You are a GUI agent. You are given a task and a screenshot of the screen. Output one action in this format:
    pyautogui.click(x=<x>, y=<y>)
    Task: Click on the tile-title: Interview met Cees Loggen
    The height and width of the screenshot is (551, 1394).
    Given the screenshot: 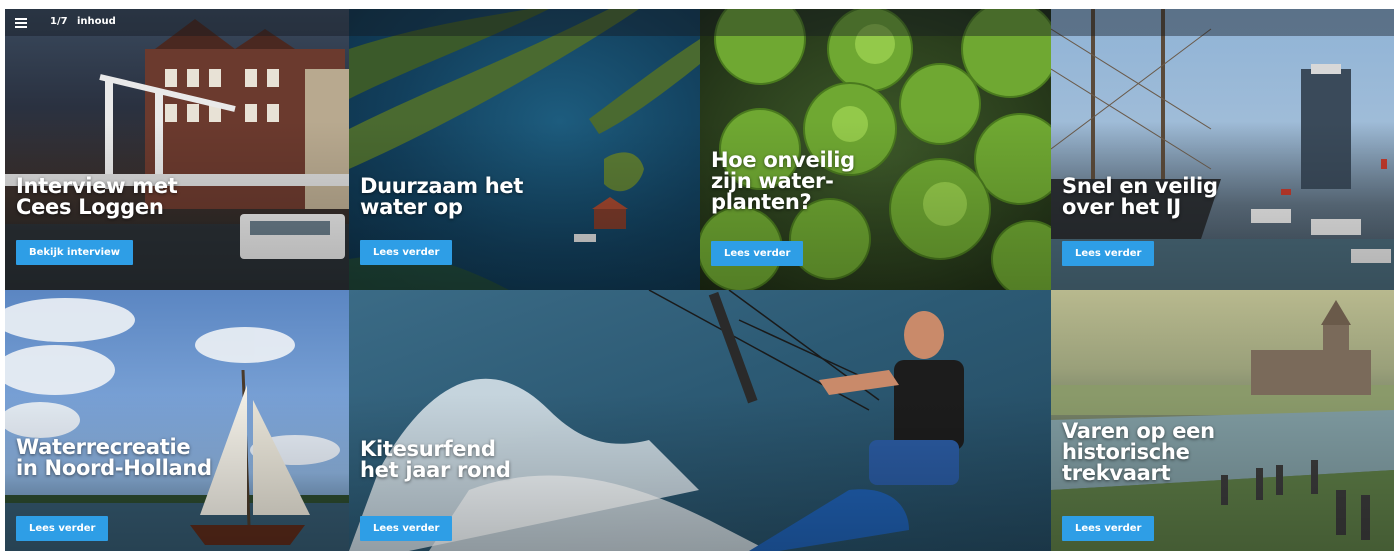 What is the action you would take?
    pyautogui.click(x=97, y=196)
    